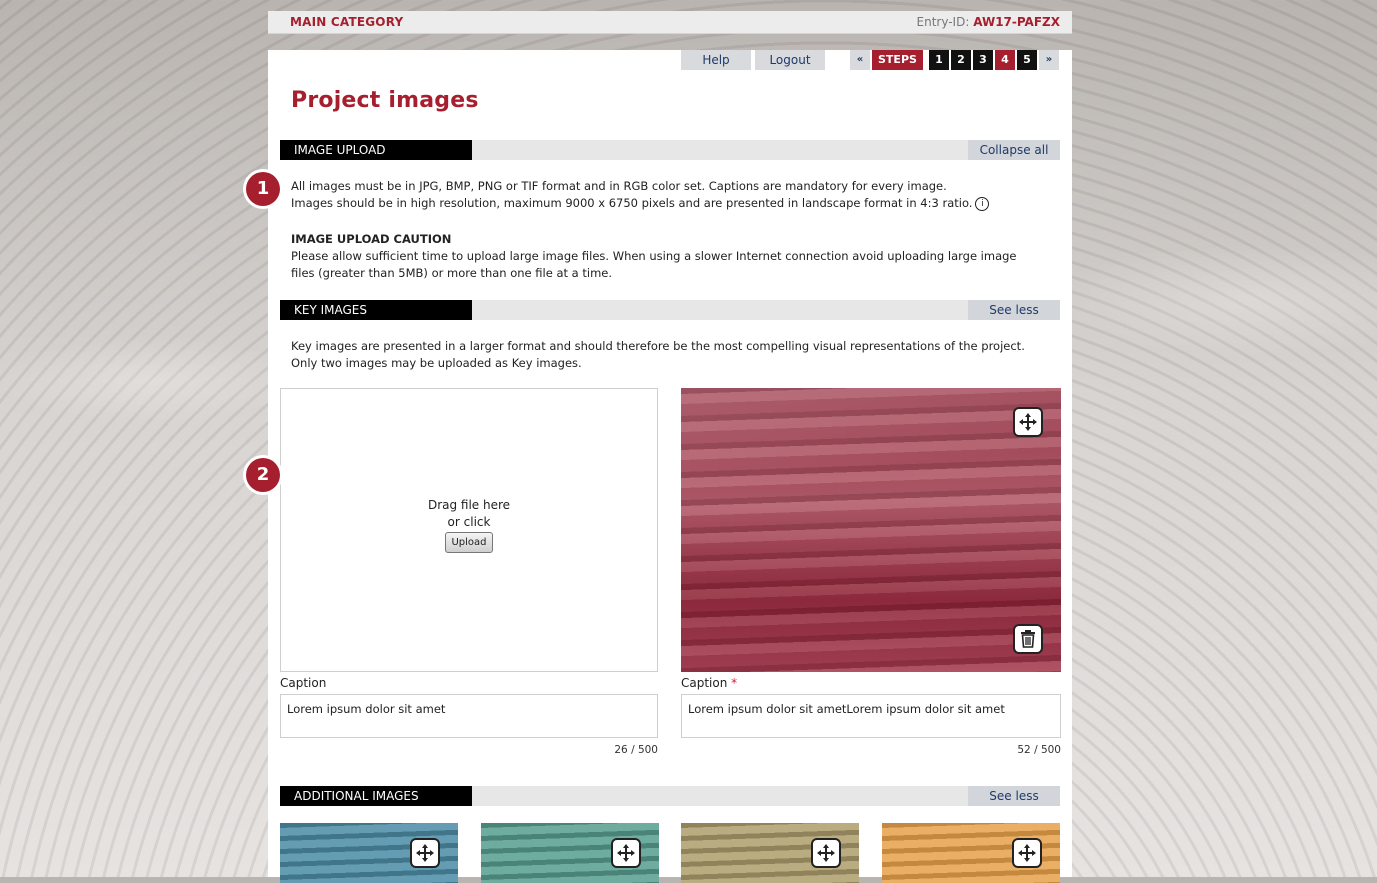  What do you see at coordinates (943, 22) in the screenshot?
I see `entry-id-label: Entry-ID:` at bounding box center [943, 22].